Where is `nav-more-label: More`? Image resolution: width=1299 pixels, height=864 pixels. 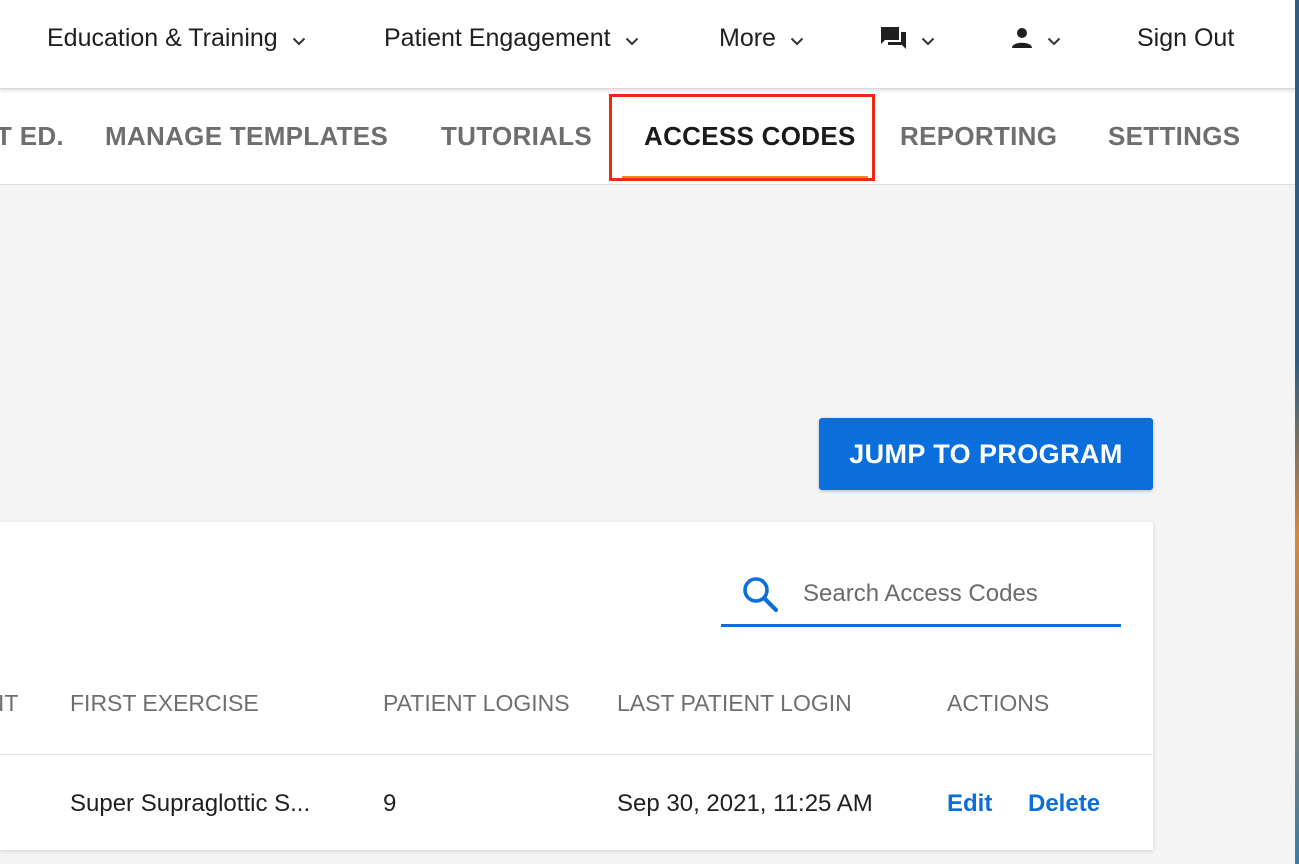 nav-more-label: More is located at coordinates (747, 37).